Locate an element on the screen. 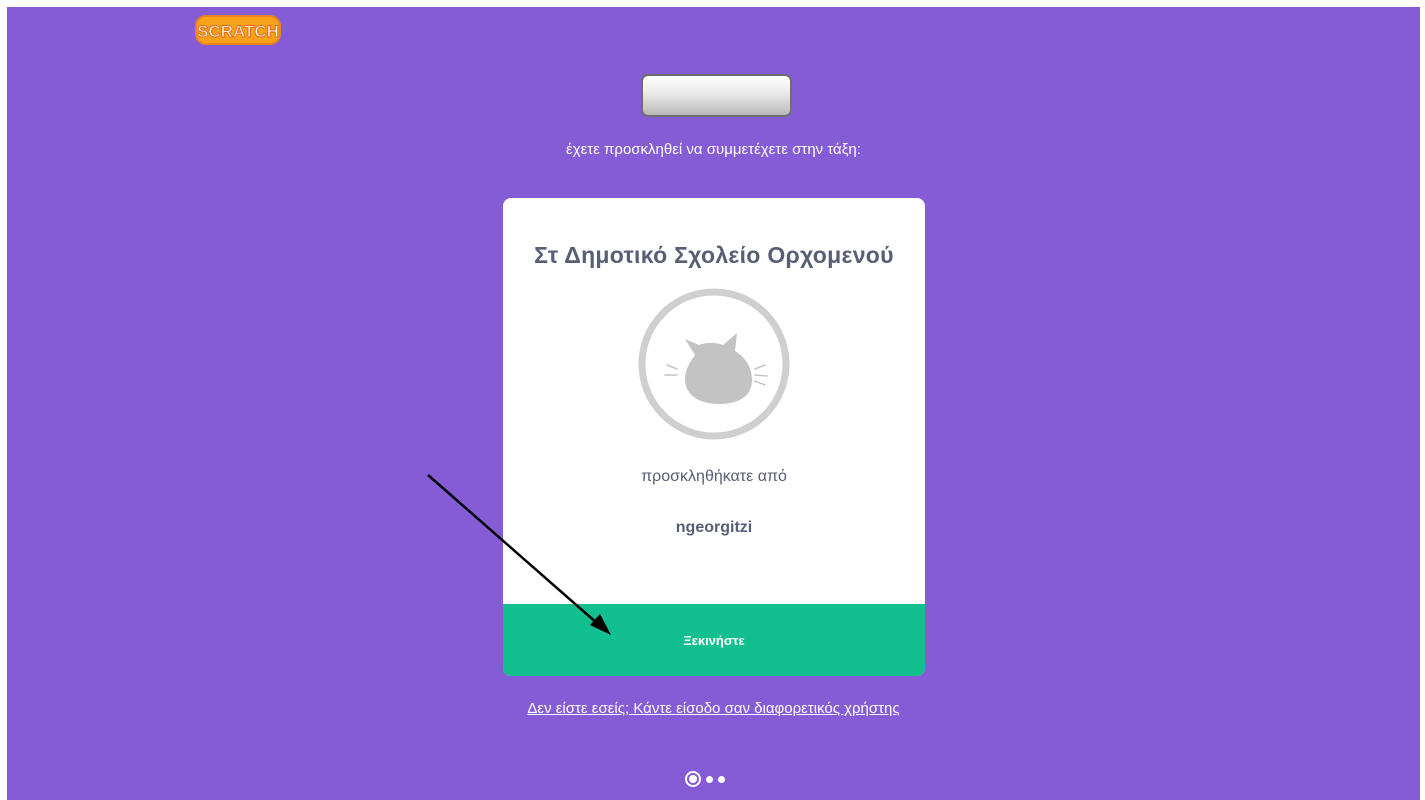 Image resolution: width=1425 pixels, height=800 pixels. step-indicator is located at coordinates (705, 779).